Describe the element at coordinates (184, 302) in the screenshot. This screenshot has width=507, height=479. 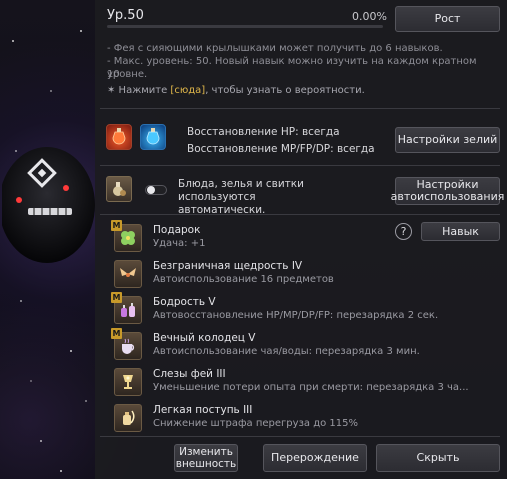
I see `skill-name: Бодрость V` at that location.